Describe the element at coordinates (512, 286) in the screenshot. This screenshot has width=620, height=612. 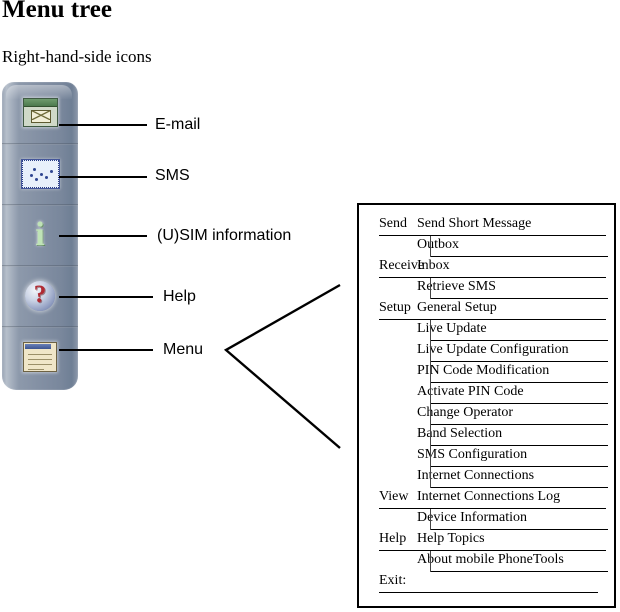
I see `menu-tree-item: Retrieve SMS` at that location.